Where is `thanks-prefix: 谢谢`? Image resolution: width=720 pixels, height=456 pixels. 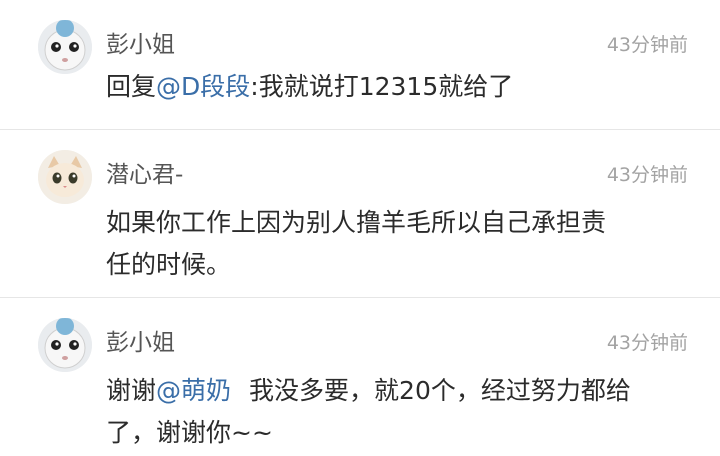 thanks-prefix: 谢谢 is located at coordinates (131, 390).